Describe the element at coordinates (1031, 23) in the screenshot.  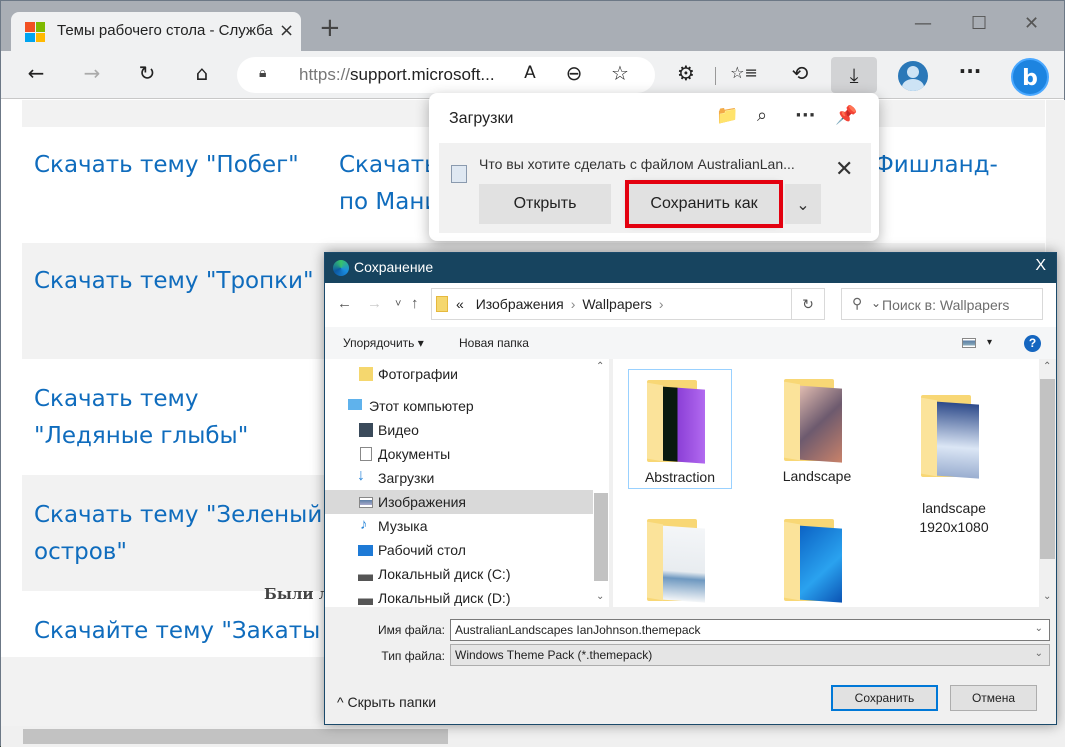
I see `close-window-button: ✕` at that location.